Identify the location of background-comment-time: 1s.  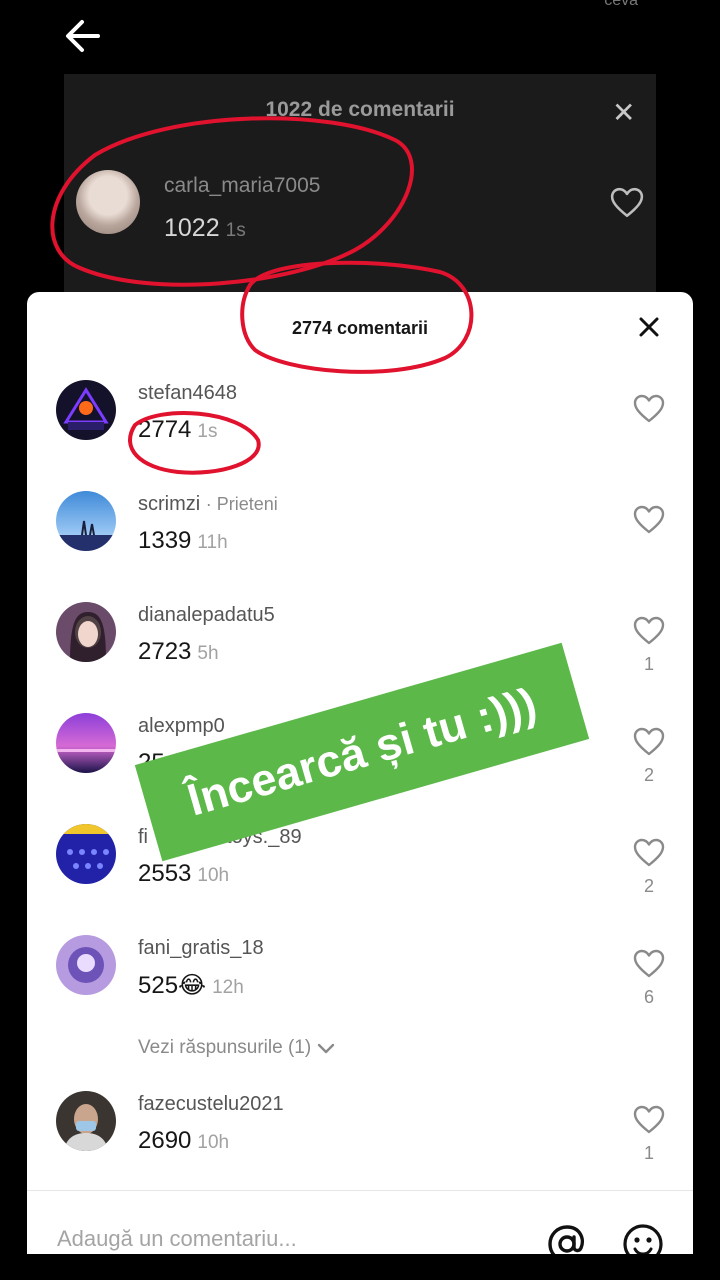
(235, 230).